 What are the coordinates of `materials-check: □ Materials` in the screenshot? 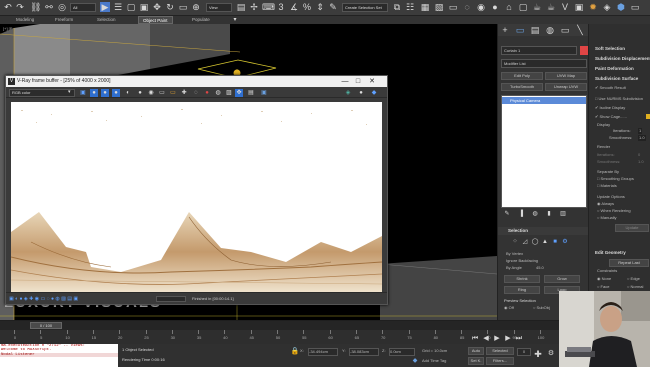 It's located at (607, 186).